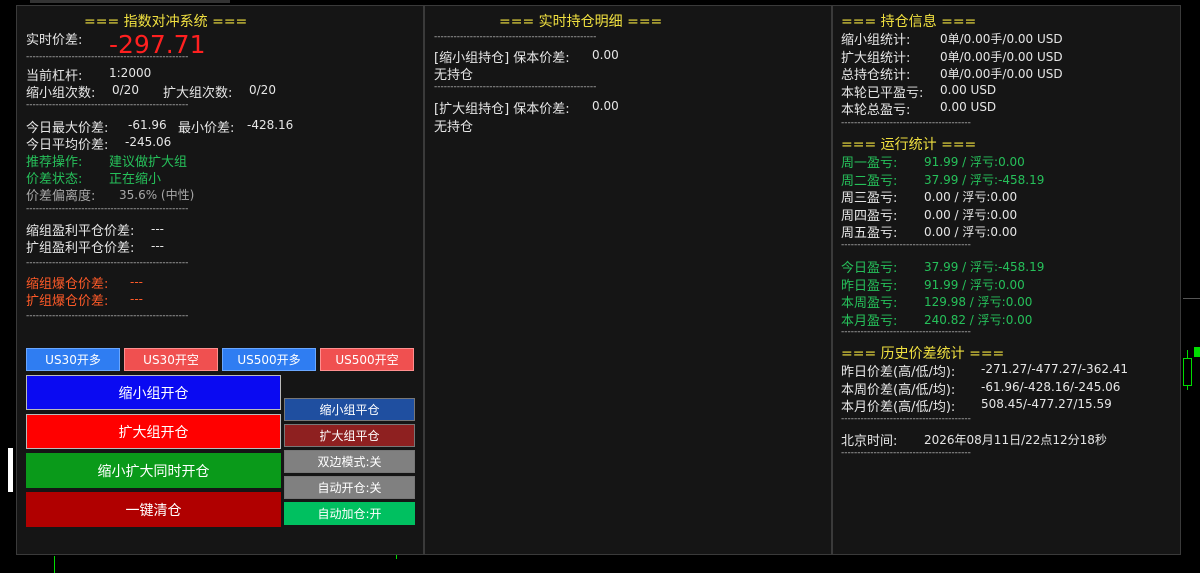  Describe the element at coordinates (605, 55) in the screenshot. I see `shrink-breakeven-value: 0.00` at that location.